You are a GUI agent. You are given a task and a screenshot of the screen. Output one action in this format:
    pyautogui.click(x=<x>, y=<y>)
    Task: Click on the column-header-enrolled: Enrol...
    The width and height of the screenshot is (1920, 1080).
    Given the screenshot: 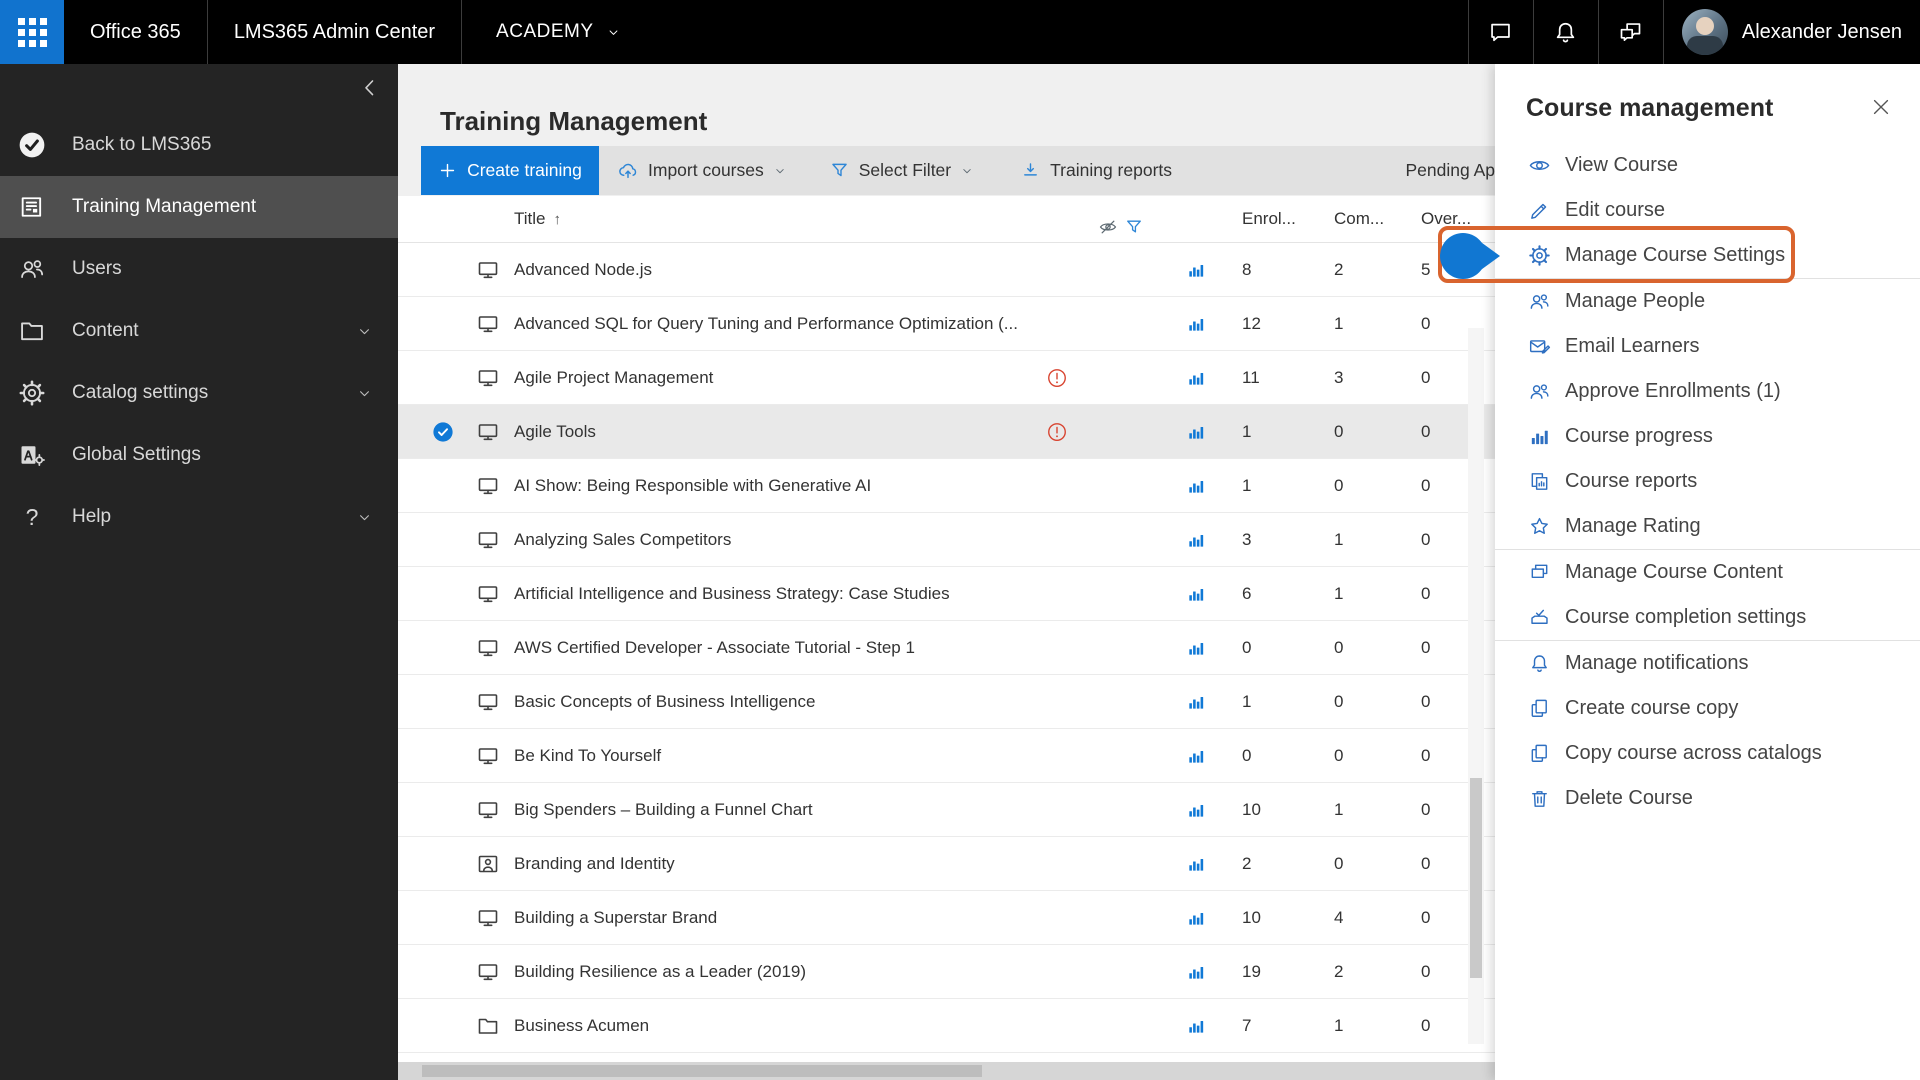 What is the action you would take?
    pyautogui.click(x=1269, y=219)
    